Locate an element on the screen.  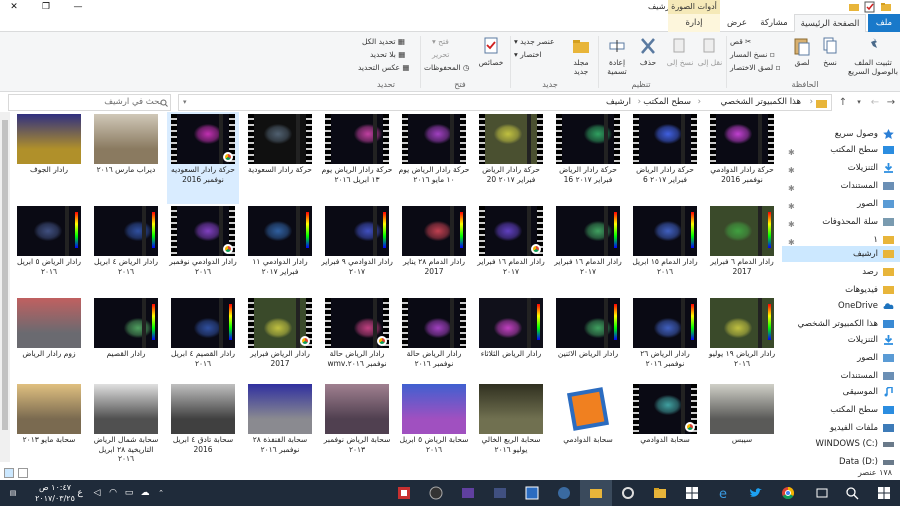
scrollbar-thumb is located at coordinates (5, 275).